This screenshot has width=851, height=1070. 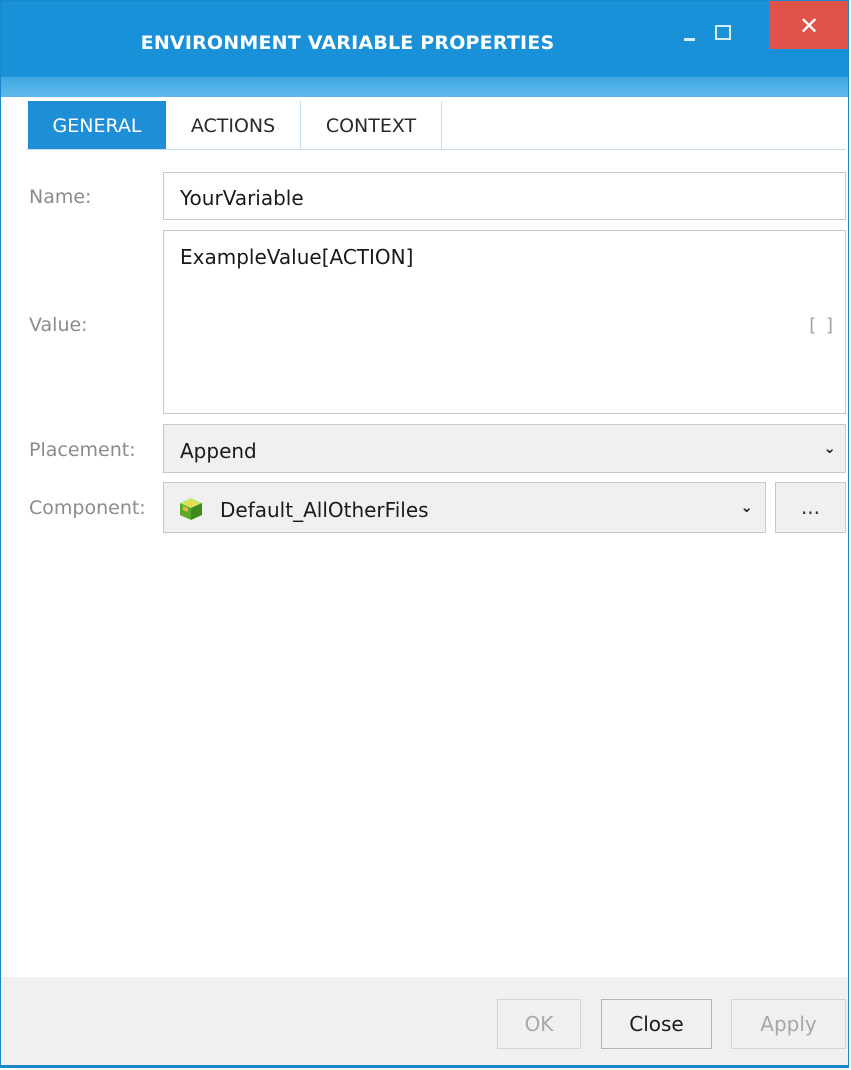 What do you see at coordinates (808, 25) in the screenshot?
I see `close-window-button: ✕` at bounding box center [808, 25].